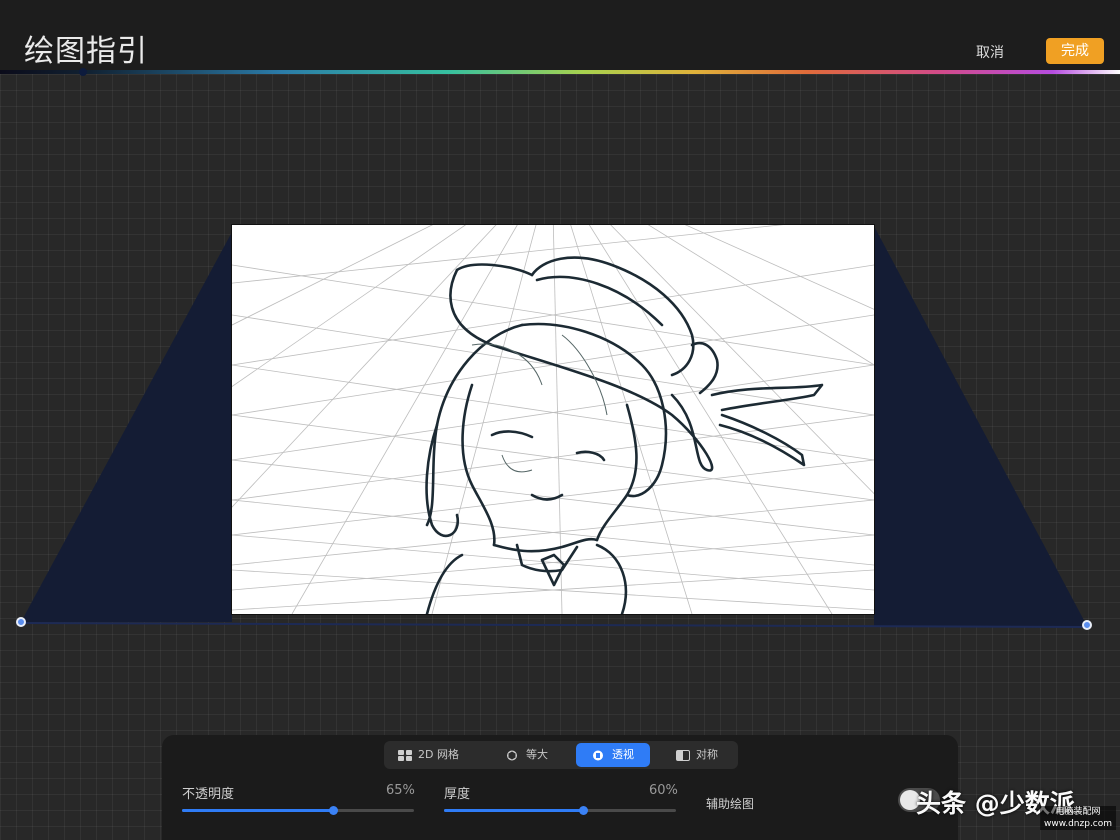  I want to click on grid-icon, so click(405, 755).